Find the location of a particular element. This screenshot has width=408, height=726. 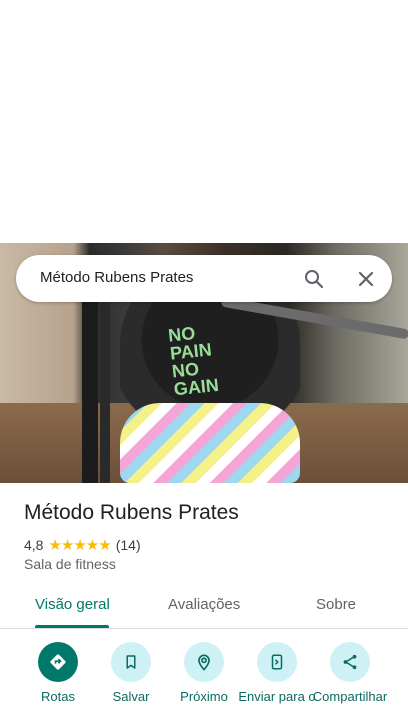

search-bar: Método Rubens Prates is located at coordinates (204, 278).